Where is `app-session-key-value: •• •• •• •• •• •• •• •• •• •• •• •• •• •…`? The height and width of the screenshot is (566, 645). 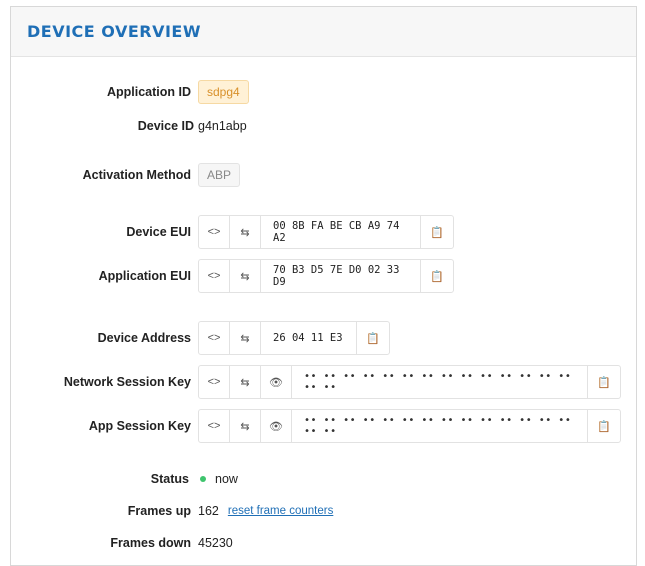
app-session-key-value: •• •• •• •• •• •• •• •• •• •• •• •• •• •… is located at coordinates (440, 426).